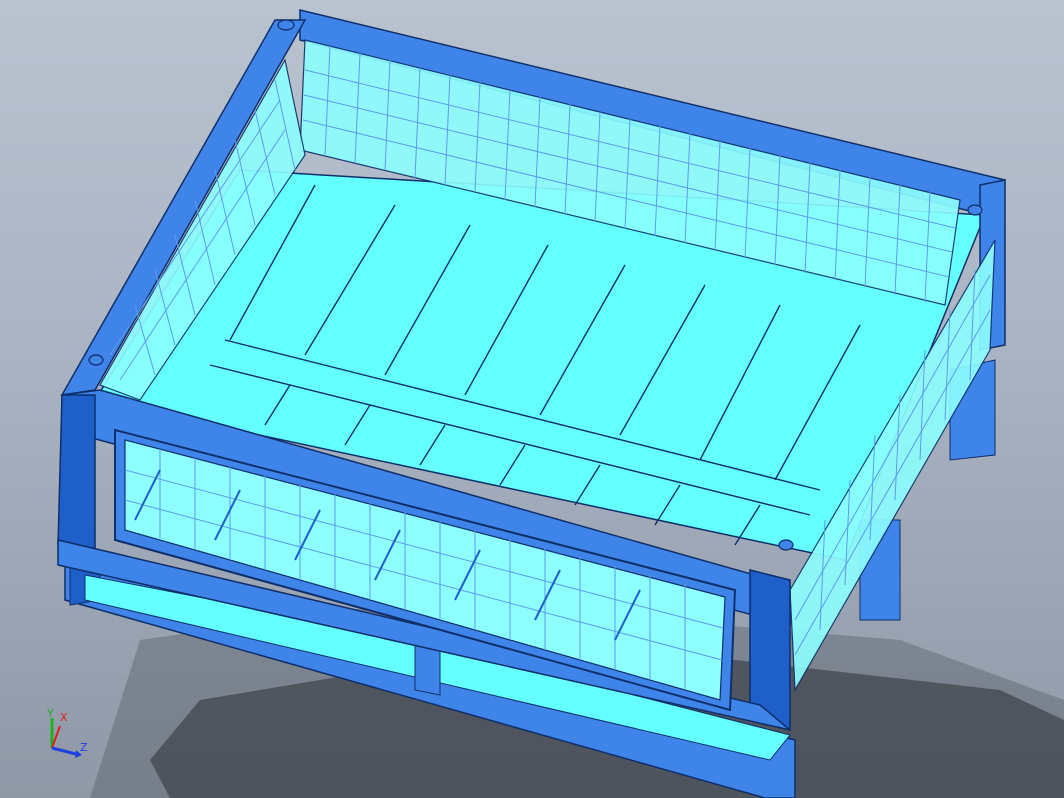 The height and width of the screenshot is (798, 1064). I want to click on triad-y-label: Y, so click(50, 713).